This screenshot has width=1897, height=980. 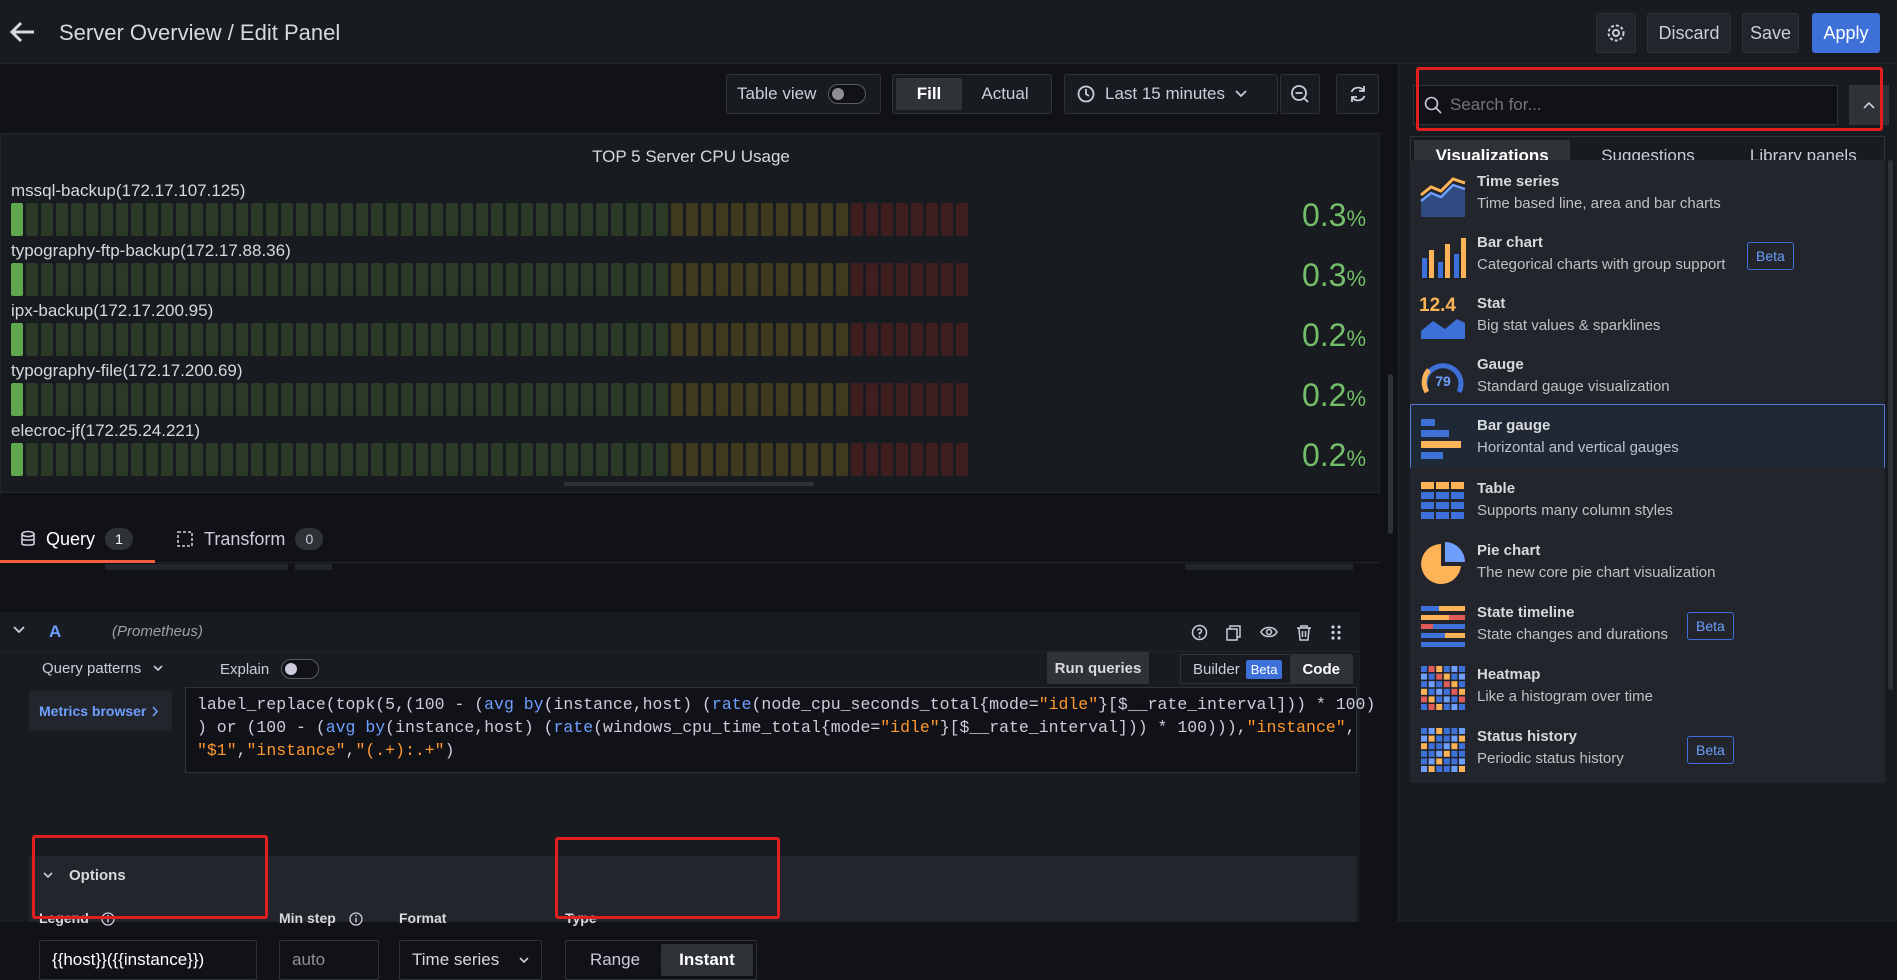 What do you see at coordinates (1098, 668) in the screenshot?
I see `run-queries-button: Run queries` at bounding box center [1098, 668].